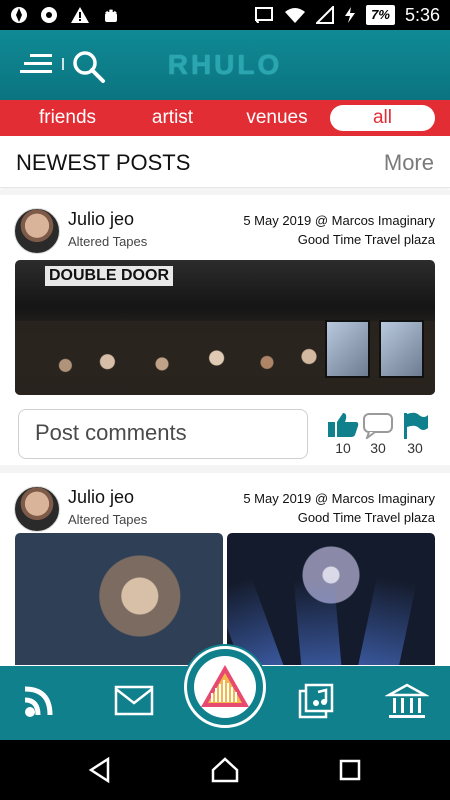 This screenshot has height=800, width=450. Describe the element at coordinates (382, 118) in the screenshot. I see `tab-all: all` at that location.